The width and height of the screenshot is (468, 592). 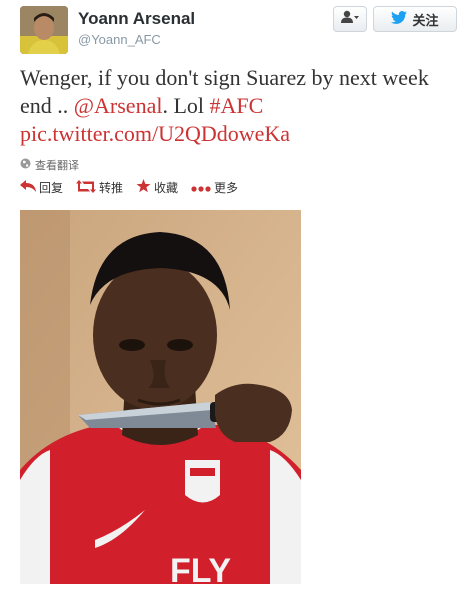 I want to click on favorite-button: 收藏, so click(x=157, y=187).